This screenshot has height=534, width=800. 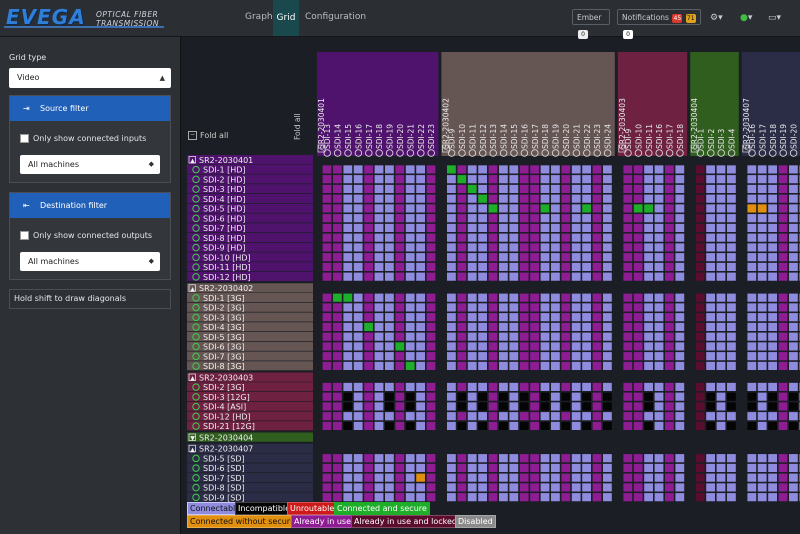 I want to click on dest-port-label: SDI-18, so click(x=545, y=136).